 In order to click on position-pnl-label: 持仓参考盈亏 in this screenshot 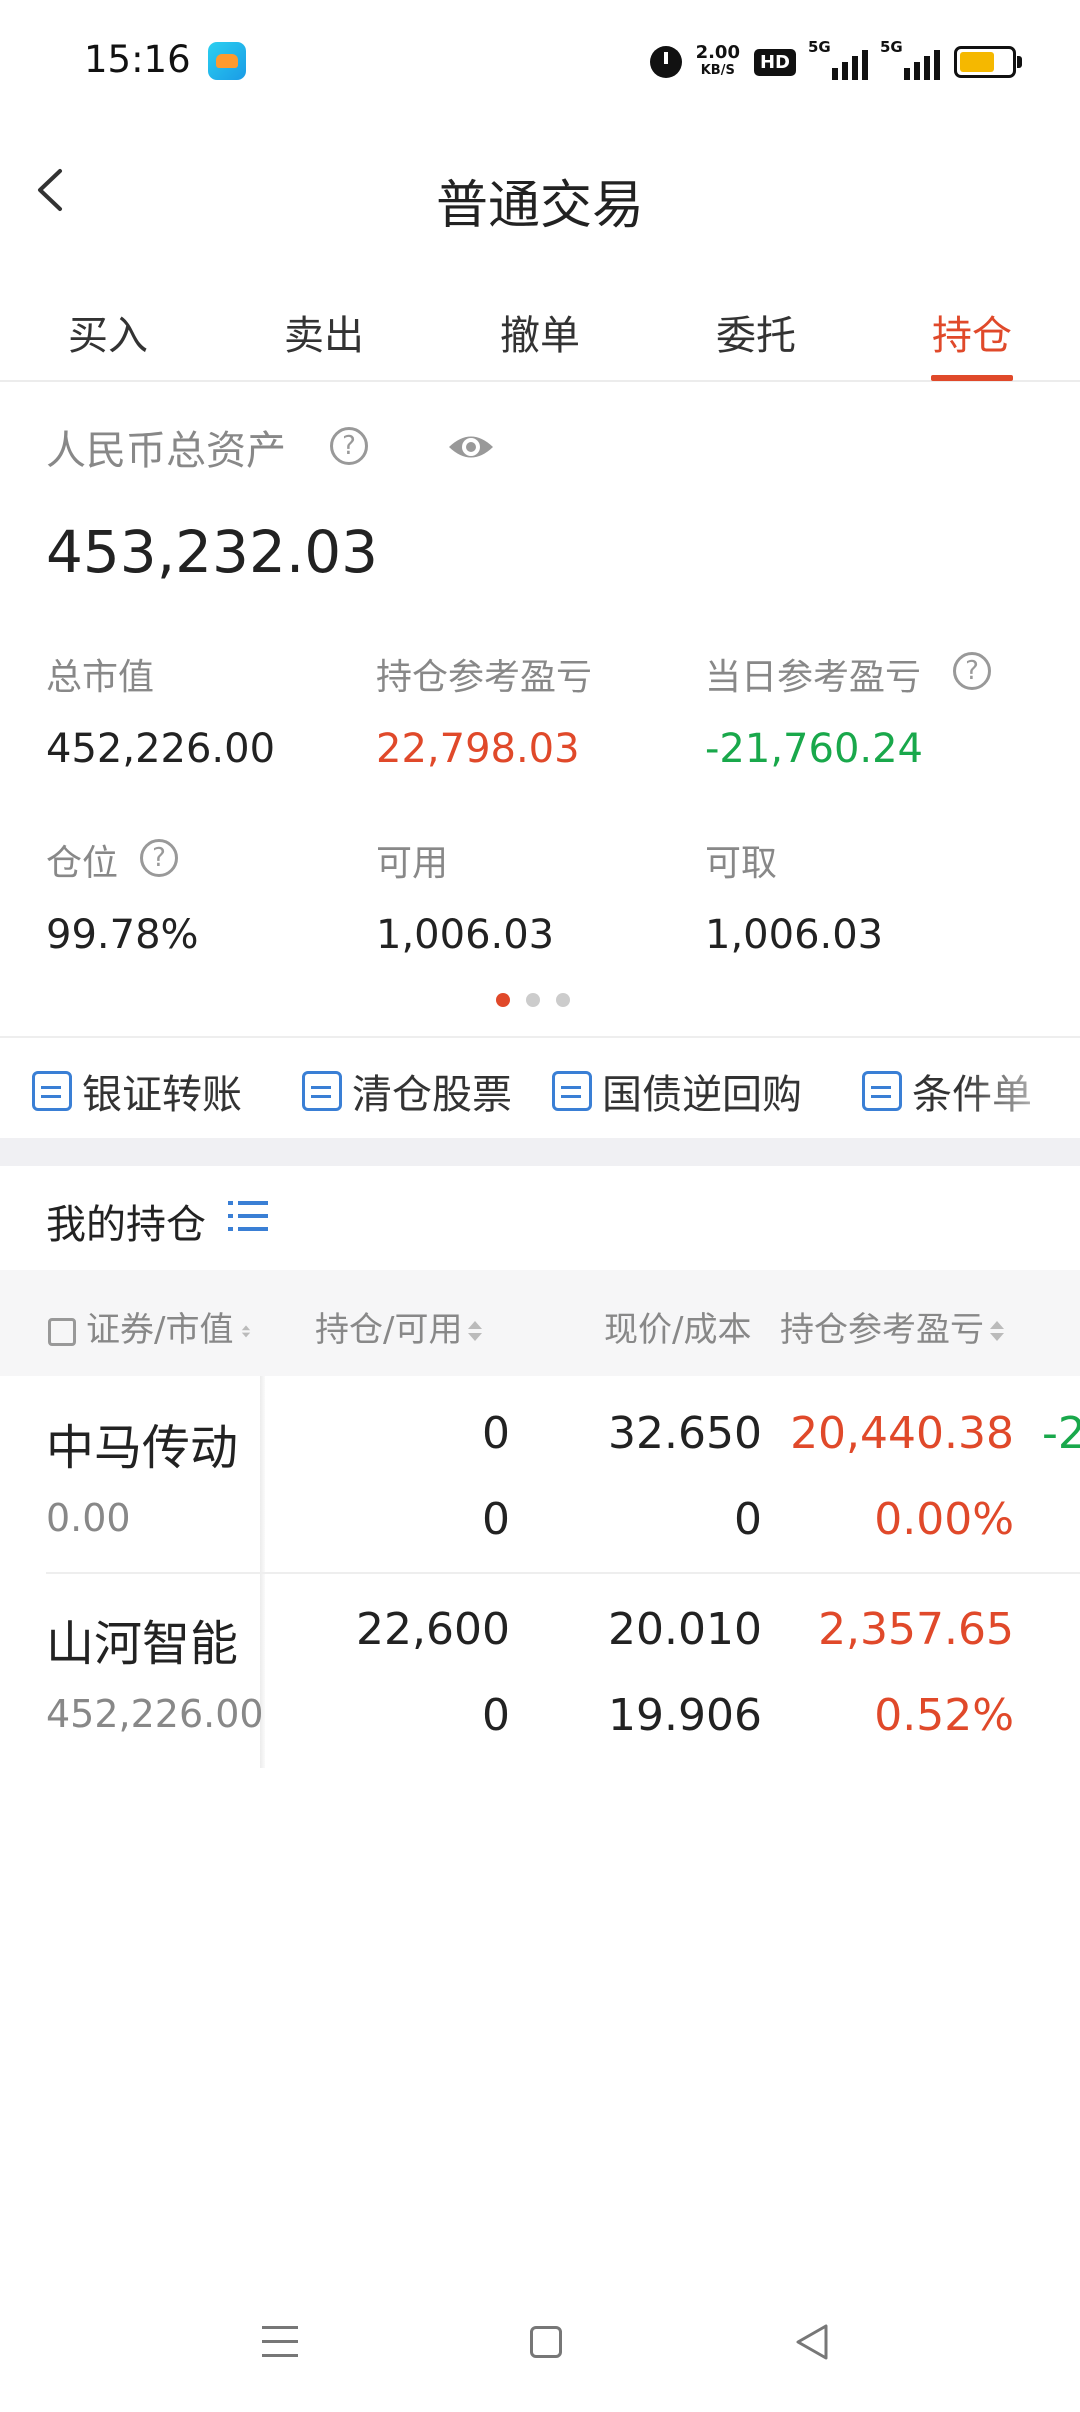, I will do `click(484, 677)`.